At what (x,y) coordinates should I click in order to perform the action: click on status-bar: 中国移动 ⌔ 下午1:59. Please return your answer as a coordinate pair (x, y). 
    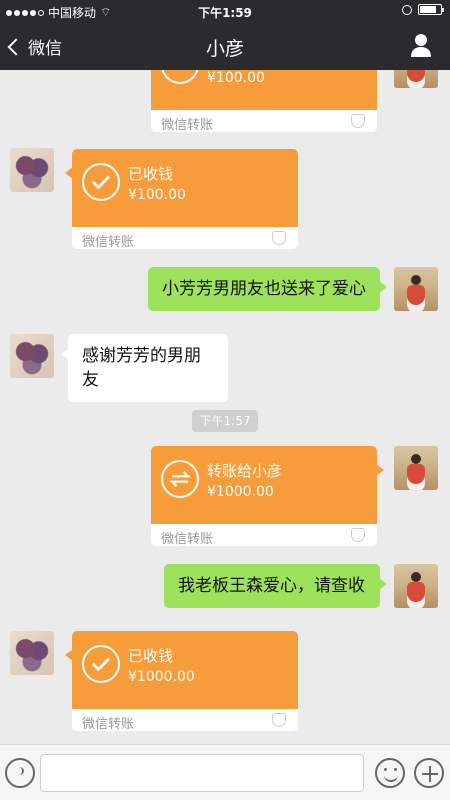
    Looking at the image, I should click on (225, 11).